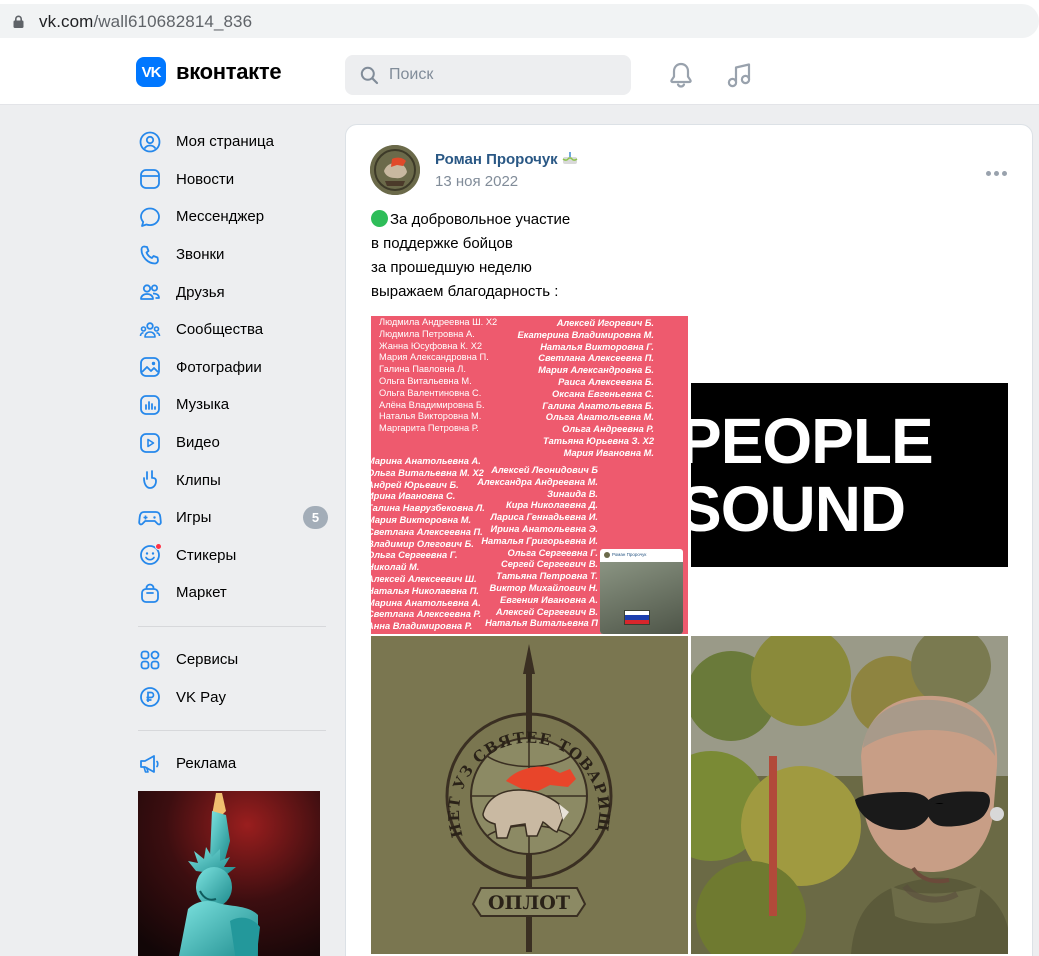  What do you see at coordinates (425, 590) in the screenshot?
I see `thanked-name: Наталья Николаевна П.` at bounding box center [425, 590].